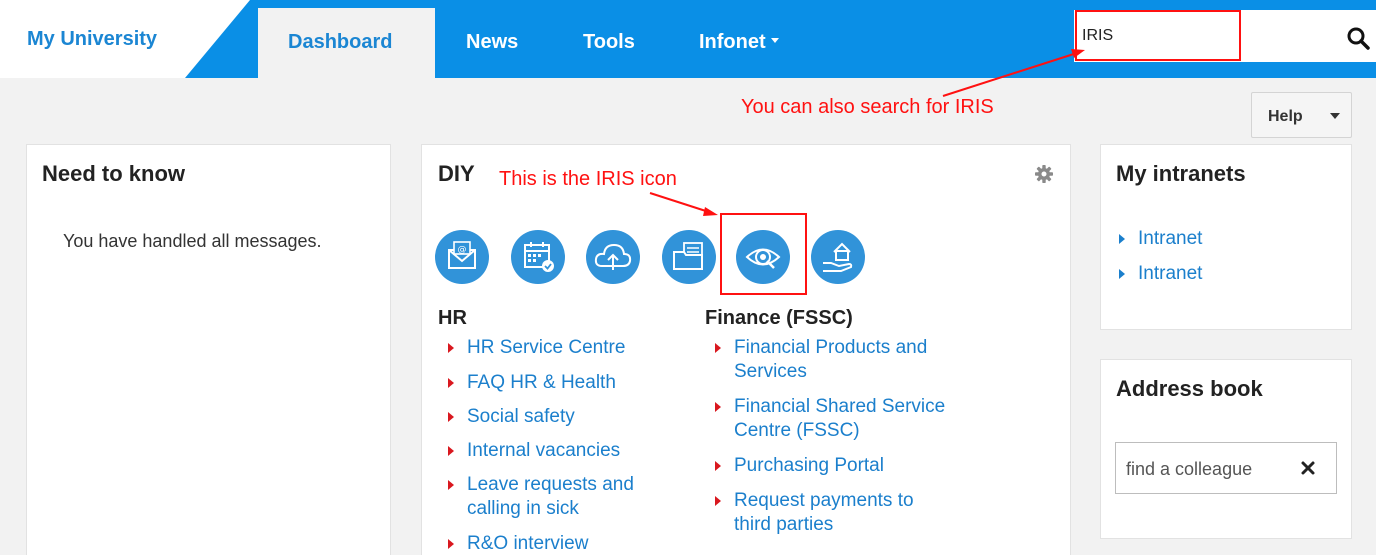 The image size is (1376, 555). What do you see at coordinates (1181, 173) in the screenshot?
I see `my-intranets-title: My intranets` at bounding box center [1181, 173].